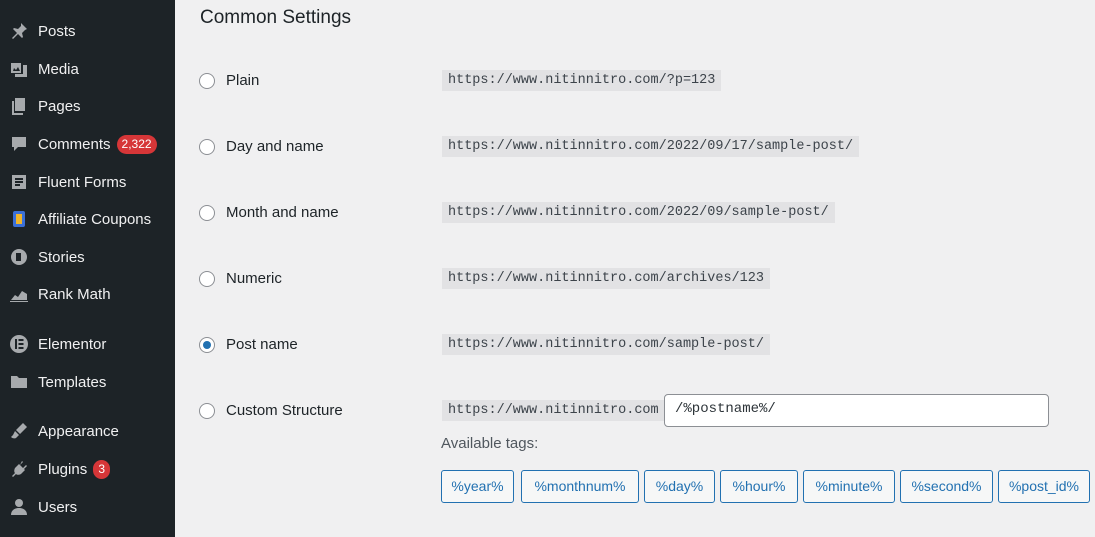  What do you see at coordinates (856, 410) in the screenshot?
I see `custom-structure-input: /%postname%/` at bounding box center [856, 410].